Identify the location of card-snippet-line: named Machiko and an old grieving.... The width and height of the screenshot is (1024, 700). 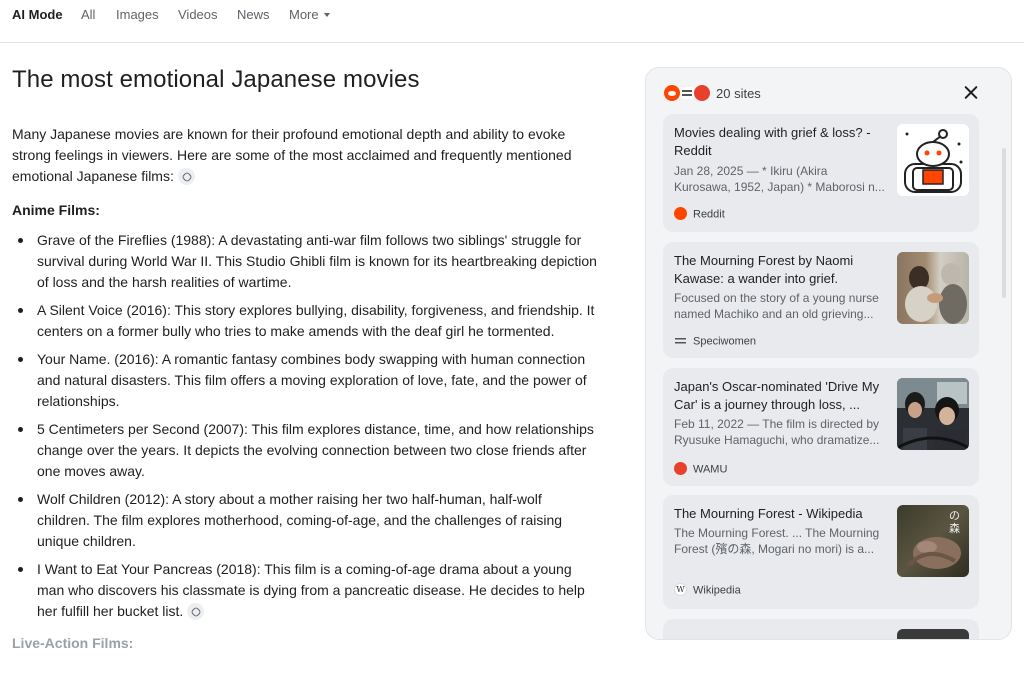
(774, 314).